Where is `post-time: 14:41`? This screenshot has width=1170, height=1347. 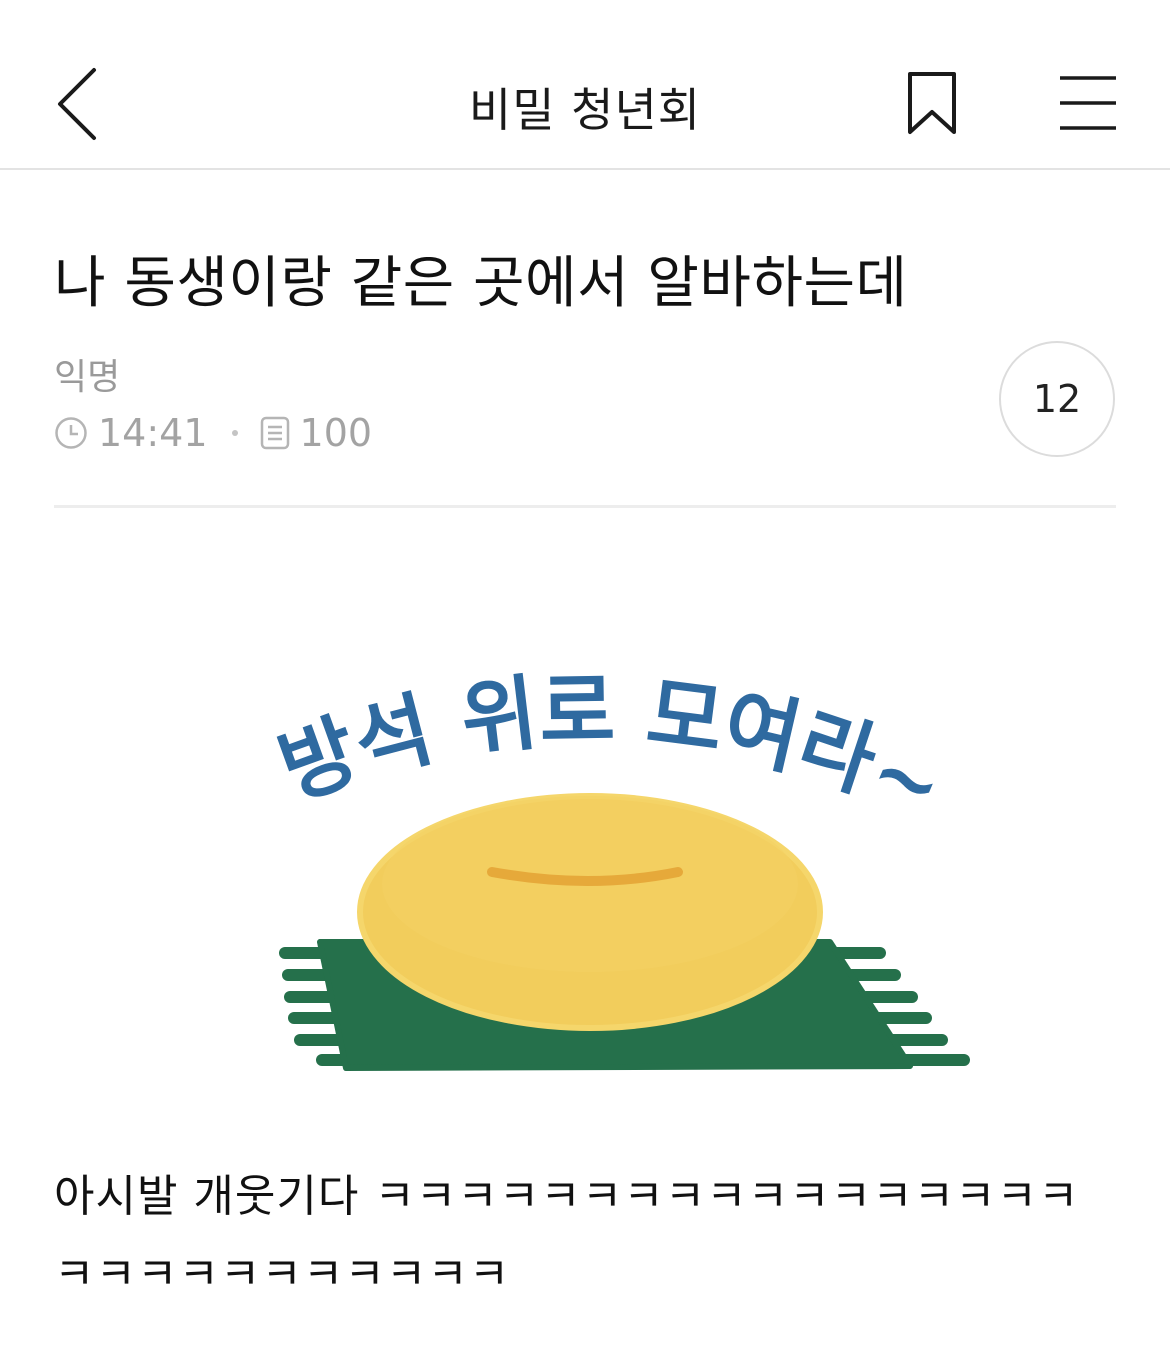 post-time: 14:41 is located at coordinates (153, 433).